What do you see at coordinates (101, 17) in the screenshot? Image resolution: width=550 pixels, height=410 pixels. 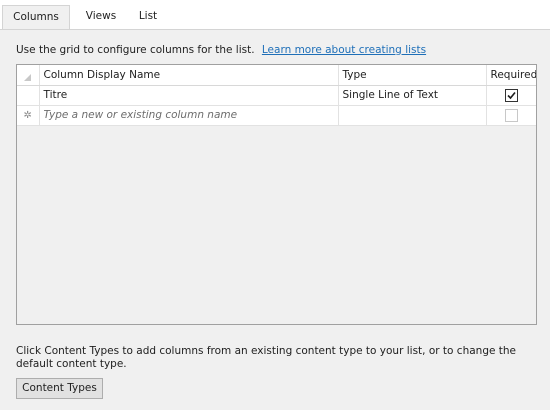 I see `tab-views: Views` at bounding box center [101, 17].